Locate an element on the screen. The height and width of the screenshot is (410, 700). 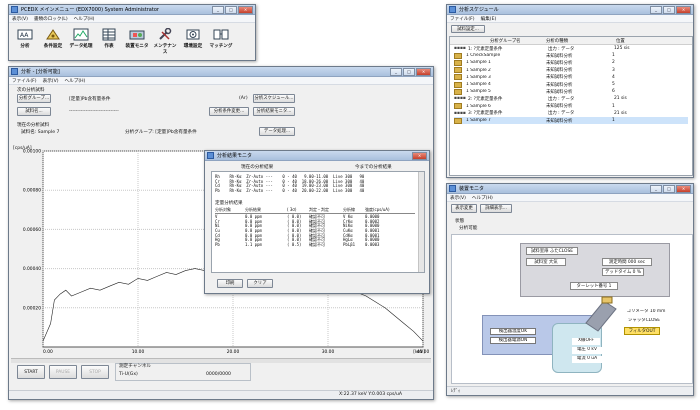
y-tick-label: 0.00040 is located at coordinates (32, 269).